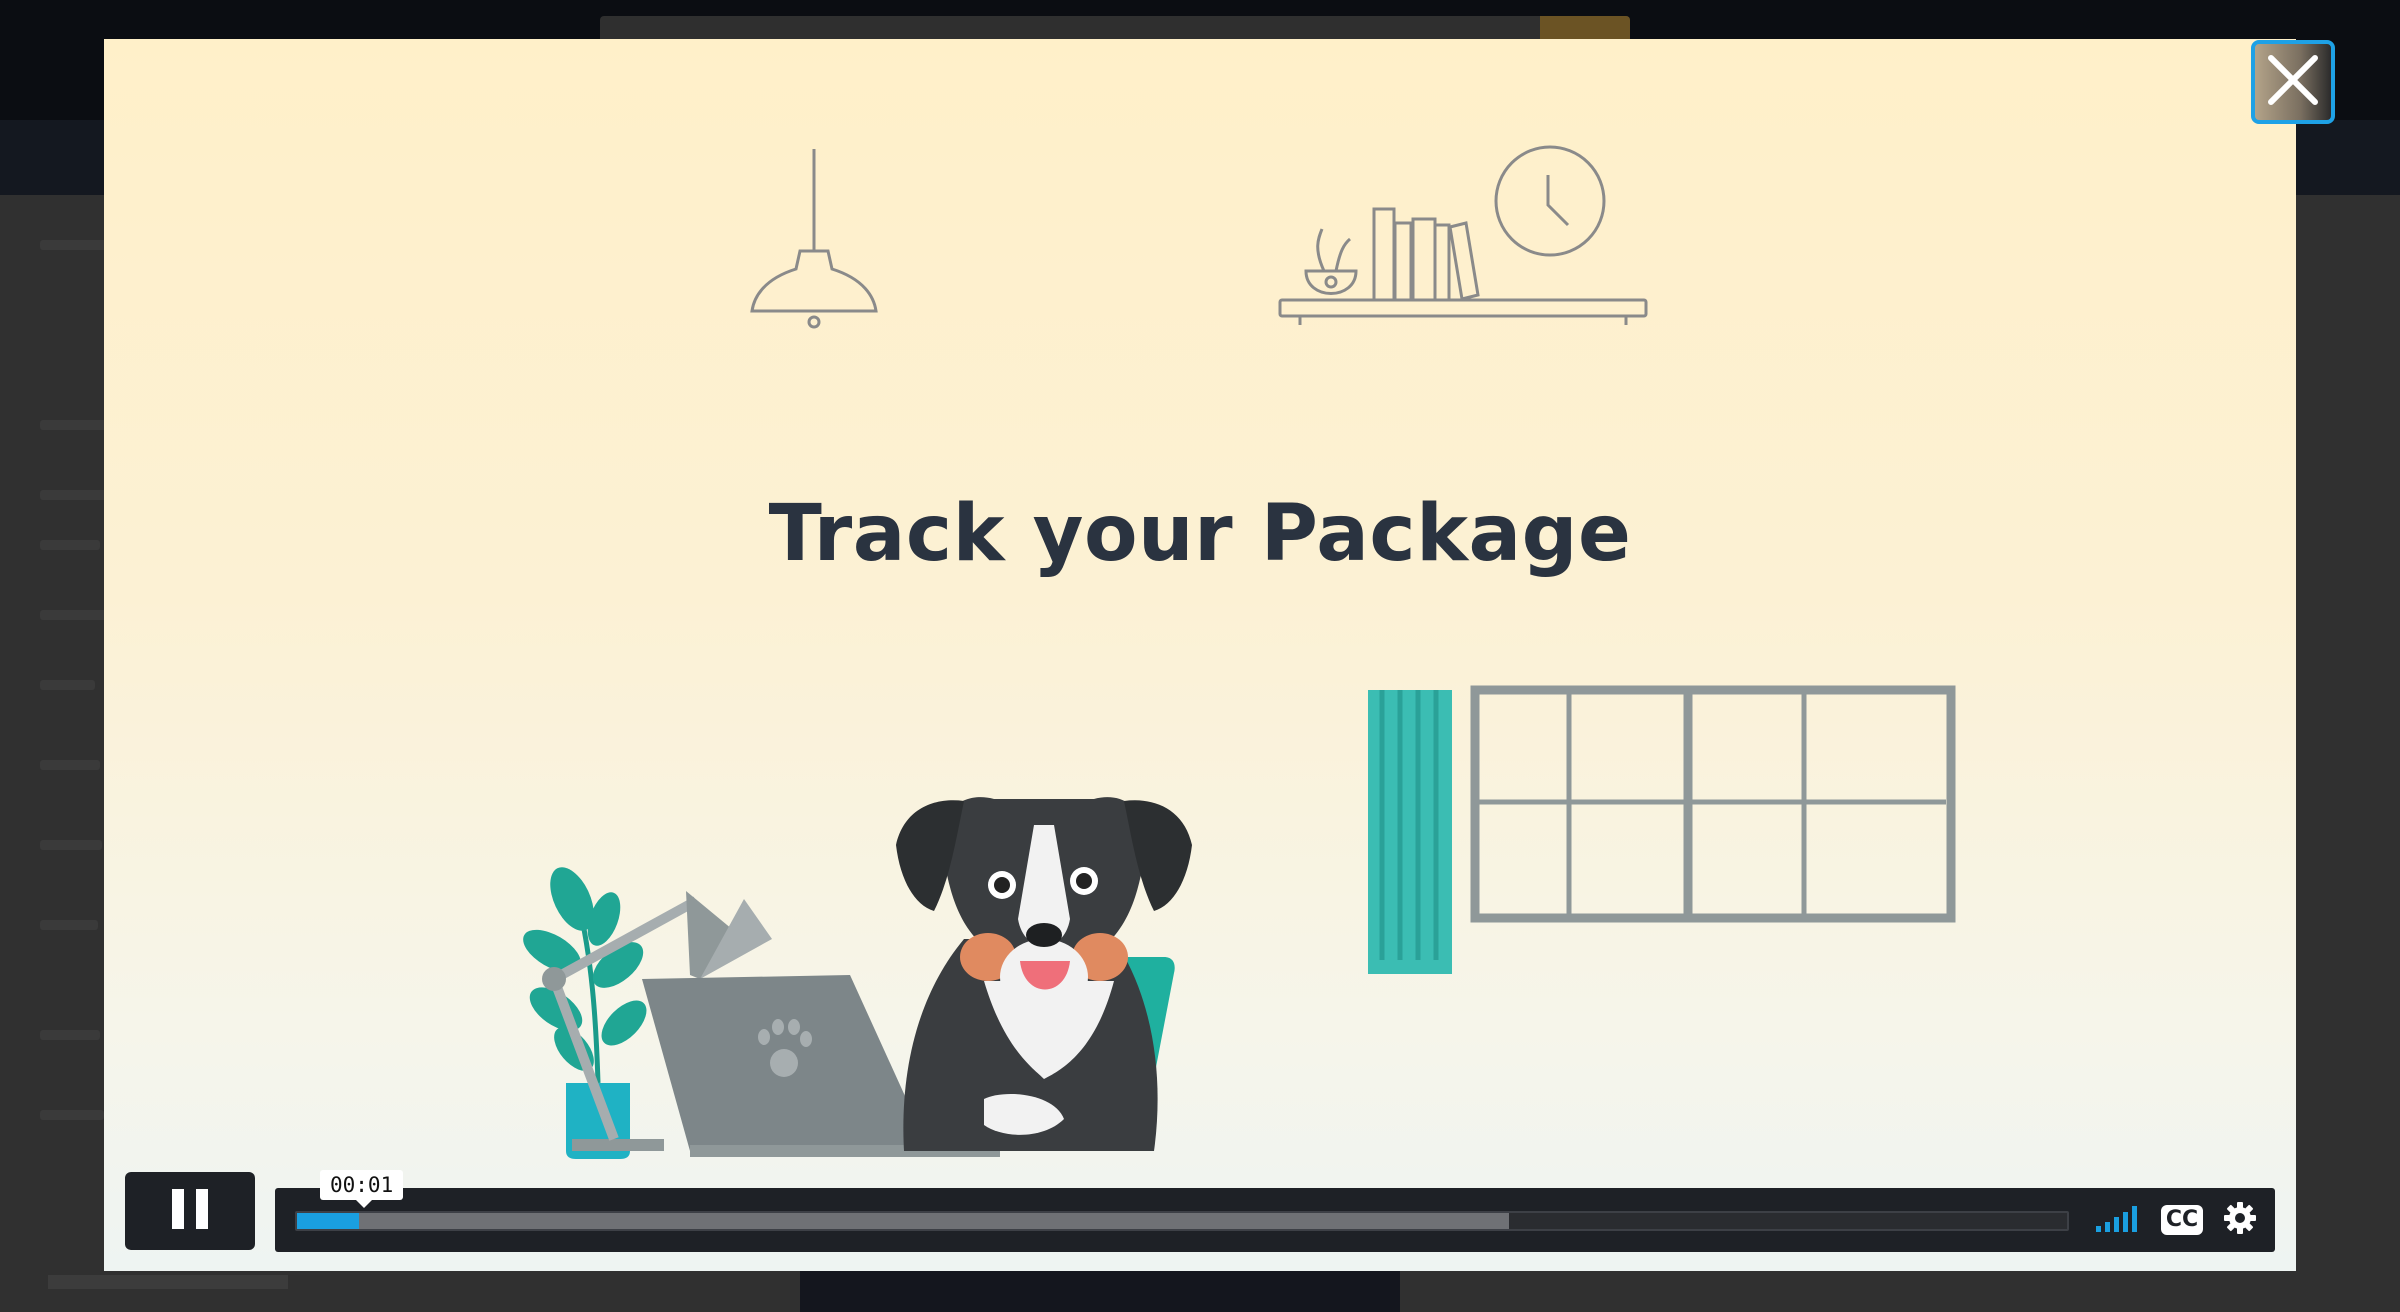 This screenshot has width=2400, height=1312. I want to click on gear-icon, so click(2240, 1220).